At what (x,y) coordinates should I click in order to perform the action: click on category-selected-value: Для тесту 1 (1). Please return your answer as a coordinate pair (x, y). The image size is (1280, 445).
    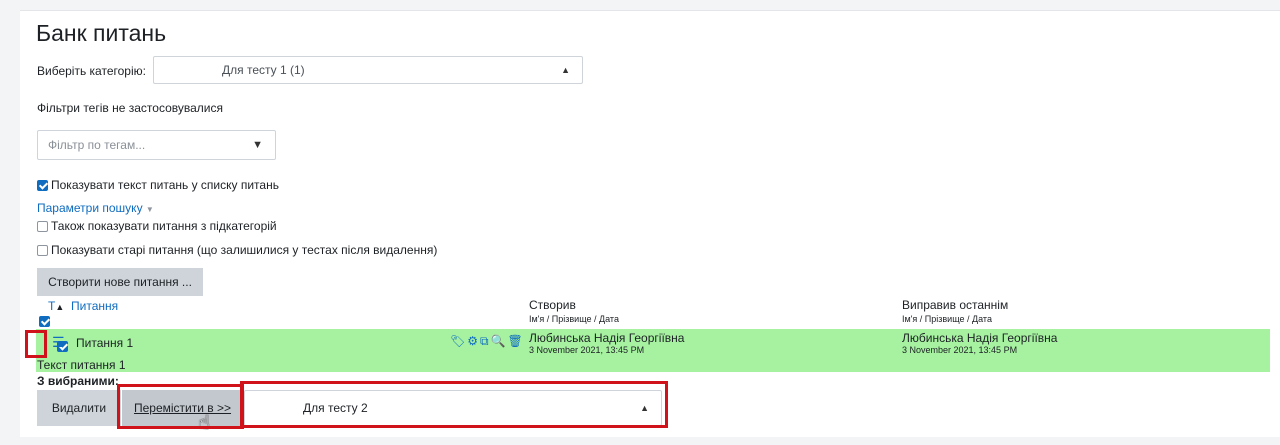
    Looking at the image, I should click on (263, 70).